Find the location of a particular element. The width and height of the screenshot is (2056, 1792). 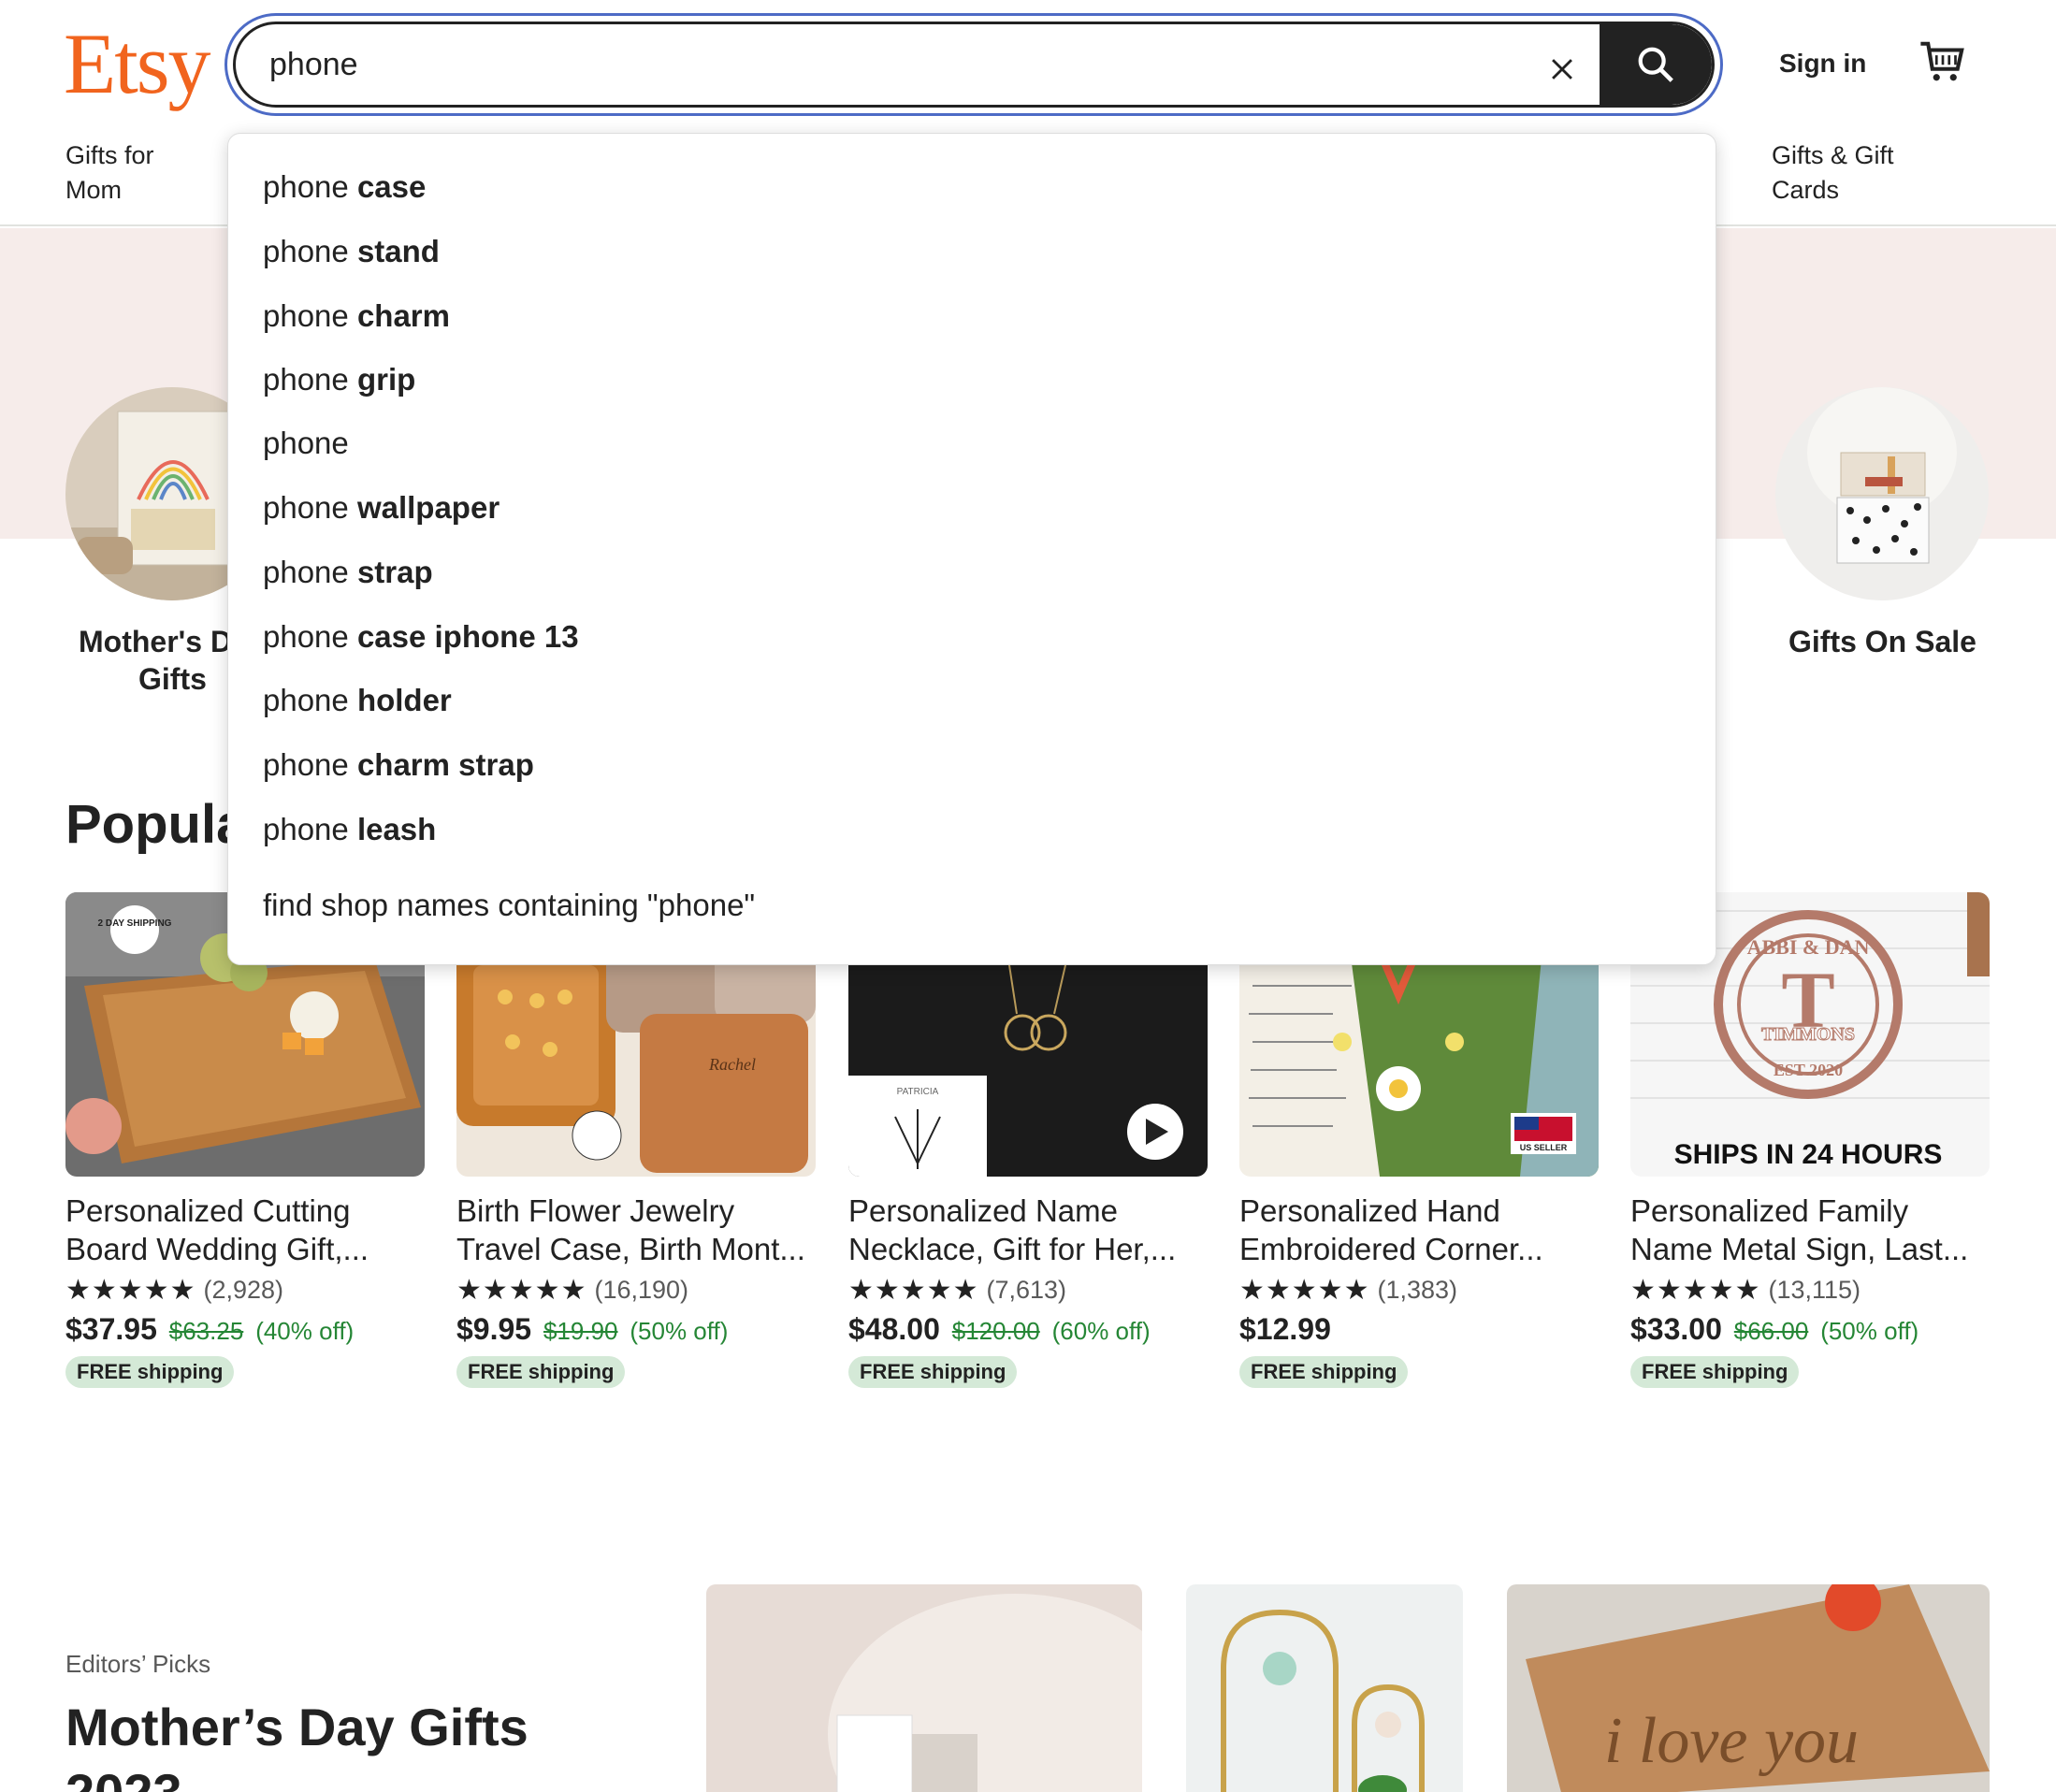

product-title-line: Birth Flower Jewelry is located at coordinates (595, 1210).